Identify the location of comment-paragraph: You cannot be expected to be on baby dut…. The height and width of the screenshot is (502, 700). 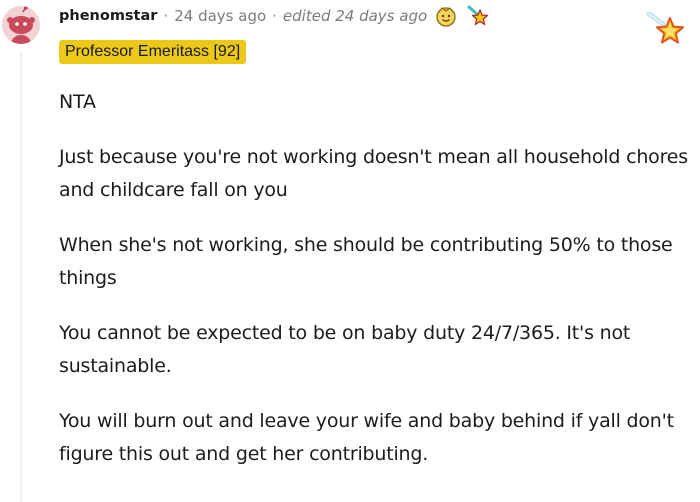
(345, 349).